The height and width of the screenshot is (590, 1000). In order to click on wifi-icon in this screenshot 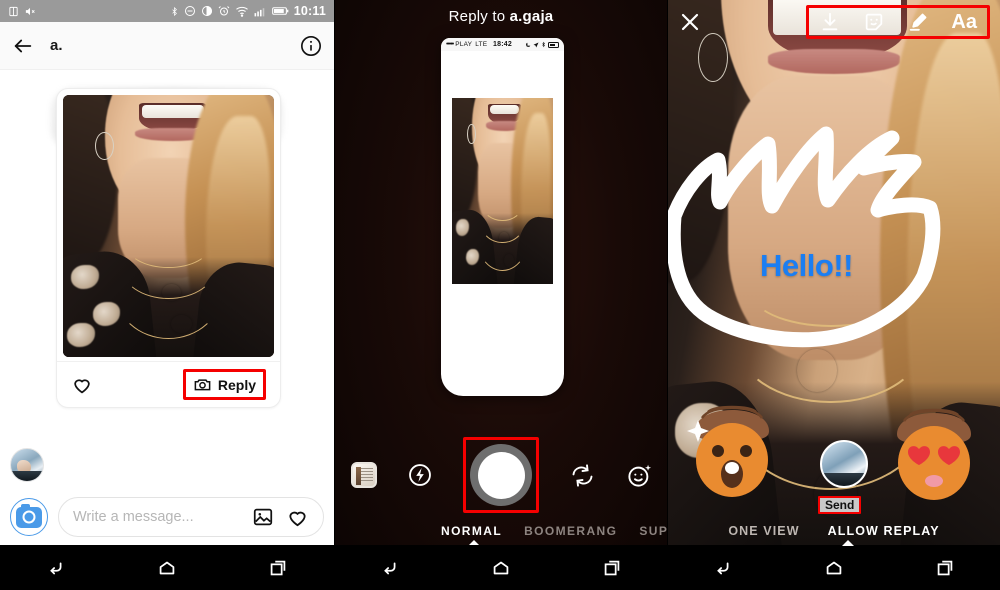, I will do `click(241, 11)`.